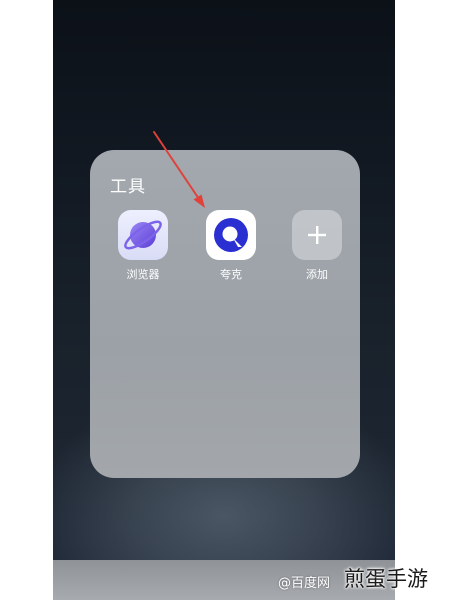  What do you see at coordinates (128, 184) in the screenshot?
I see `folder-title: 工具` at bounding box center [128, 184].